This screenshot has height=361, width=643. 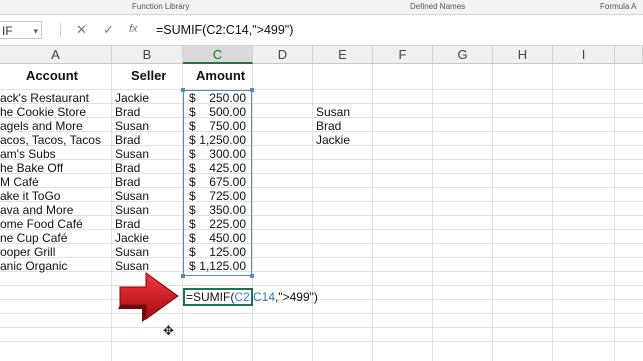 I want to click on ribbon-group-function-library: Function Library, so click(x=161, y=6).